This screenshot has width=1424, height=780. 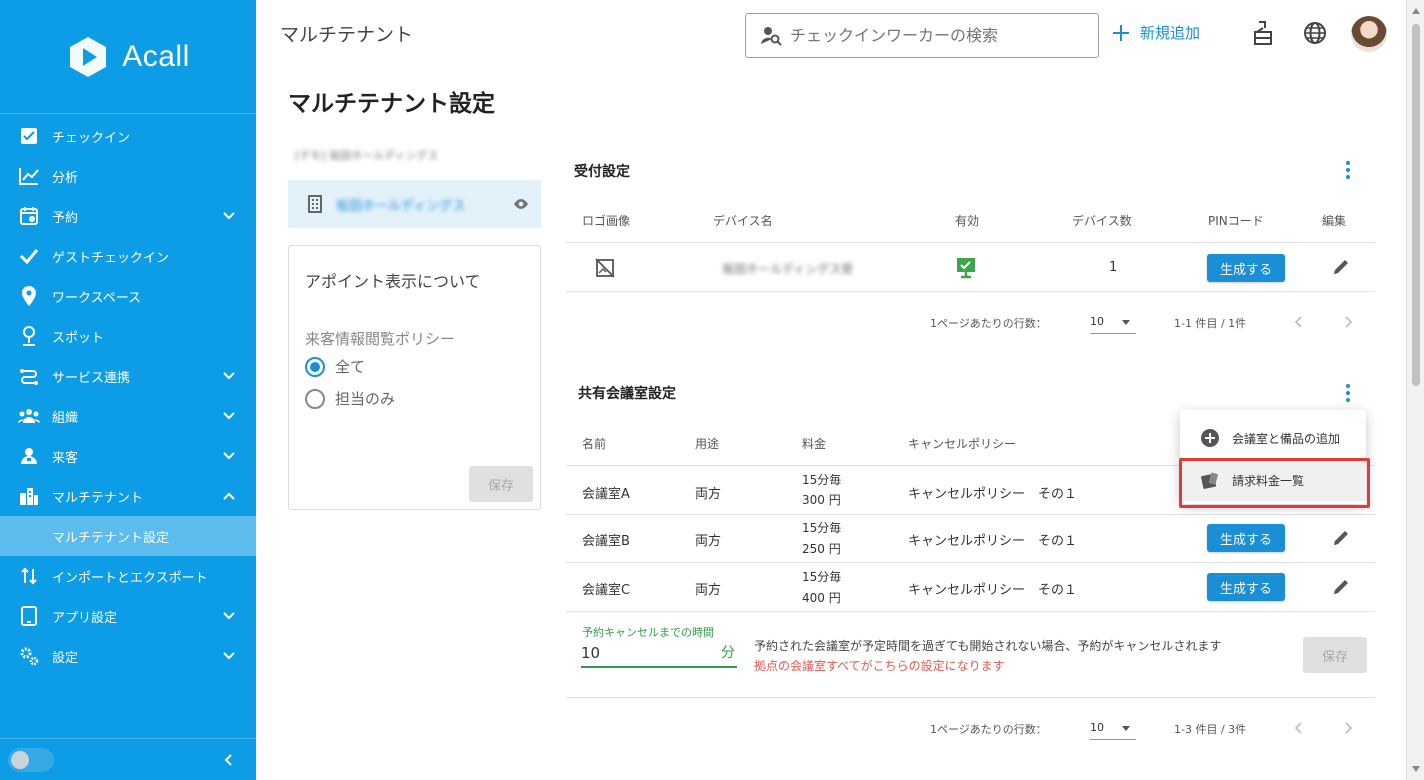 I want to click on page-title: マルチテナント設定, so click(x=391, y=104).